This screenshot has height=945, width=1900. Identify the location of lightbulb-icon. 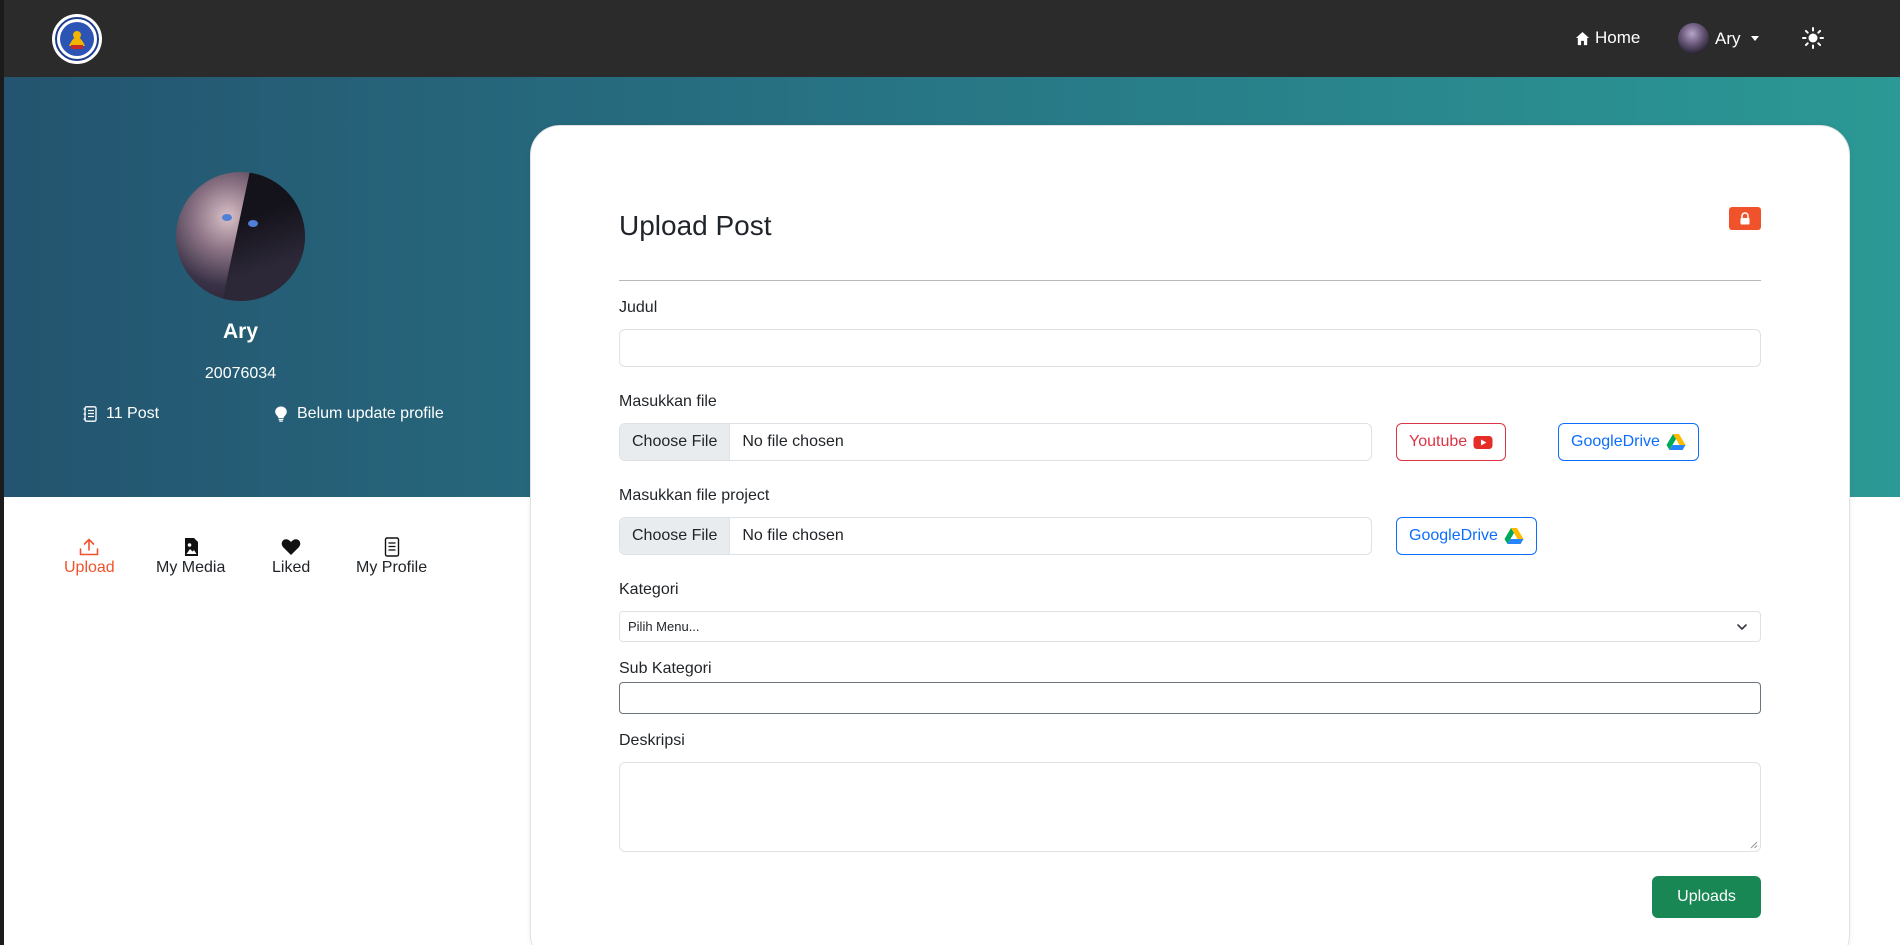
(281, 414).